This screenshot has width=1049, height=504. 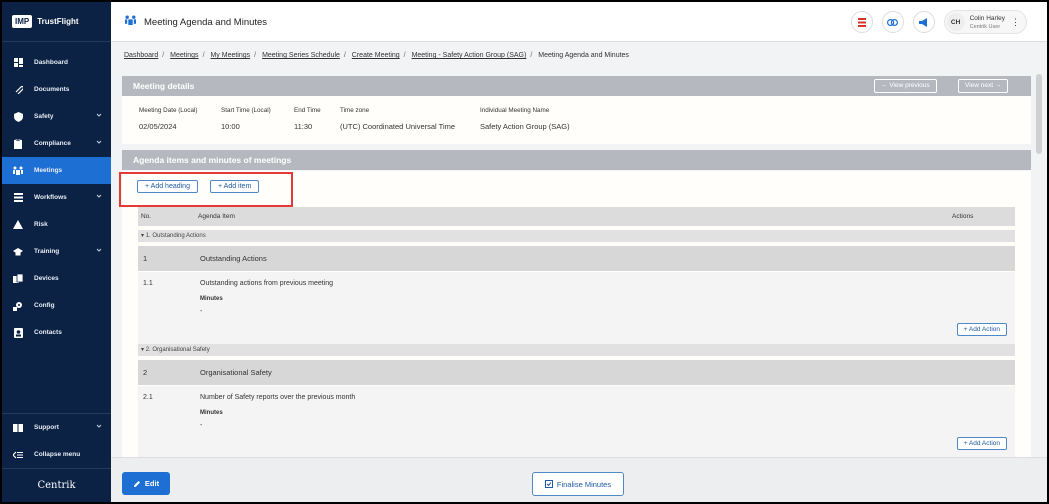 What do you see at coordinates (18, 455) in the screenshot?
I see `collapse-icon` at bounding box center [18, 455].